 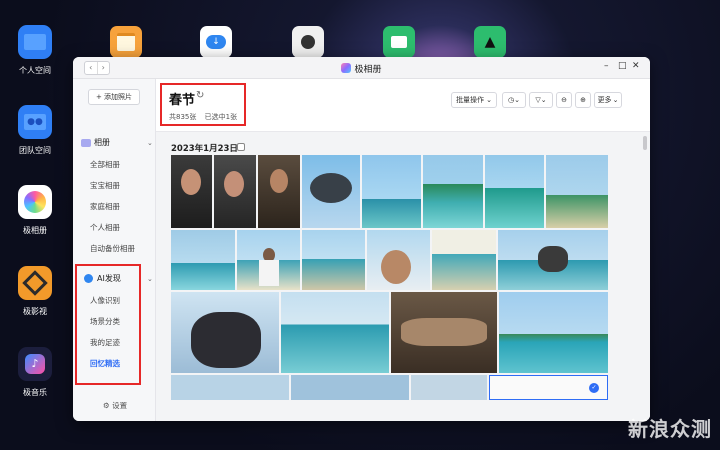 I want to click on highlight-box-ai-section, so click(x=108, y=324).